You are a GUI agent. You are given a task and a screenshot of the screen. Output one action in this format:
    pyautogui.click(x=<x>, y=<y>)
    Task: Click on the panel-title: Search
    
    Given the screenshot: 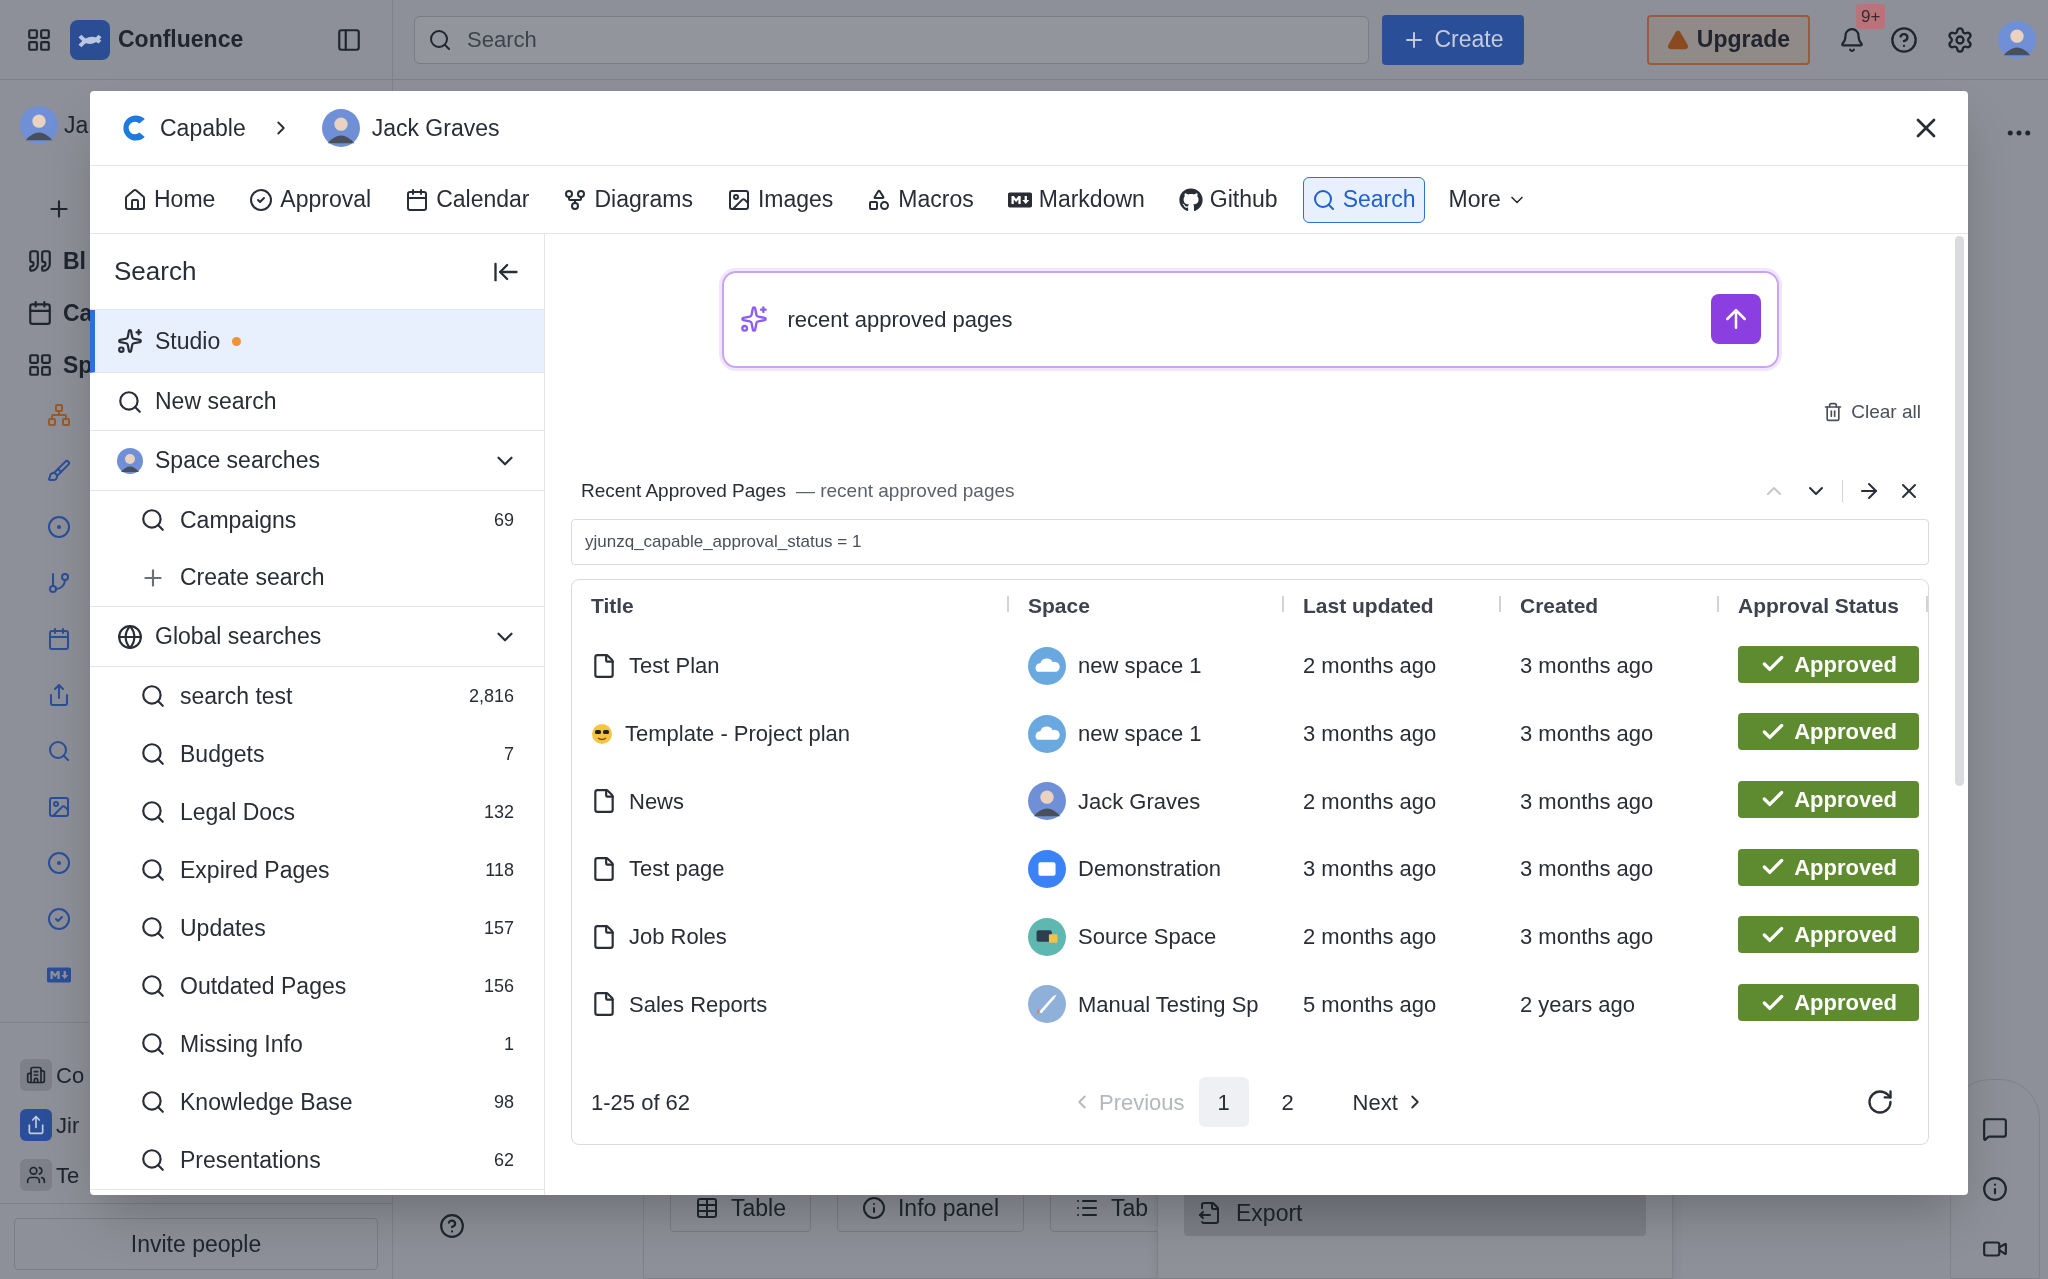 What is the action you would take?
    pyautogui.click(x=155, y=271)
    